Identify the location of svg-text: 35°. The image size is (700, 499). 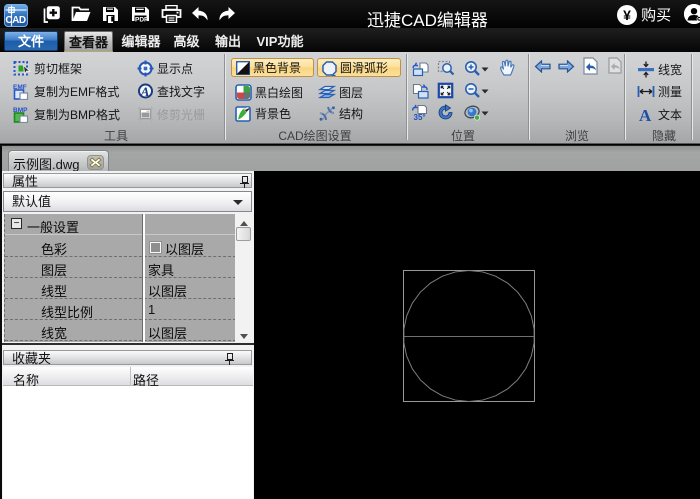
(420, 117).